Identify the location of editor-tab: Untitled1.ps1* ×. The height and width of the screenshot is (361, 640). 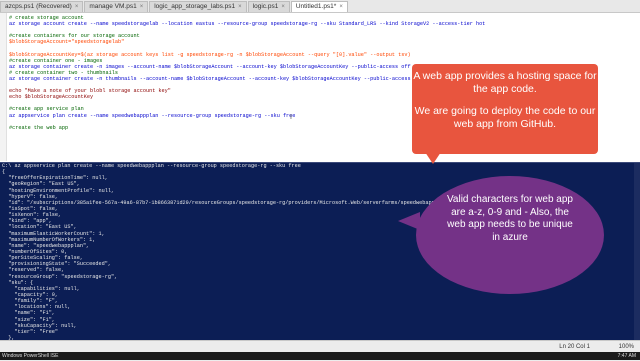
(319, 6).